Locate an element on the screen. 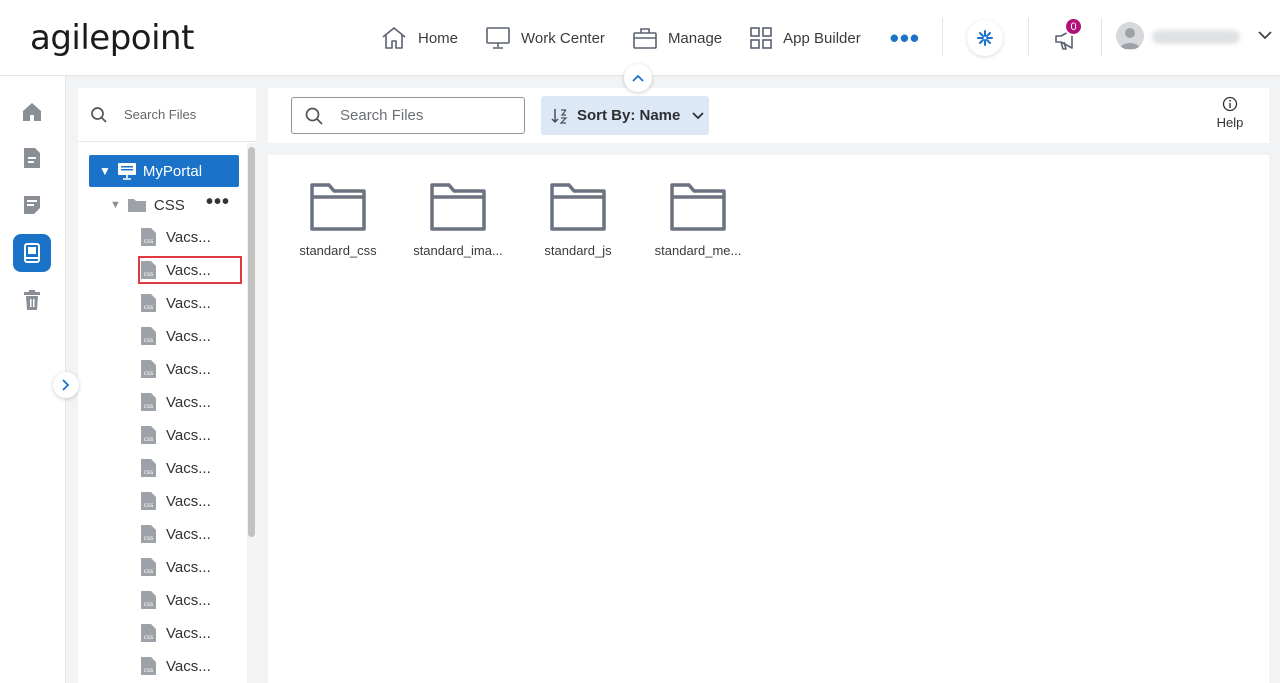 The image size is (1280, 683). rail-file-library is located at coordinates (32, 253).